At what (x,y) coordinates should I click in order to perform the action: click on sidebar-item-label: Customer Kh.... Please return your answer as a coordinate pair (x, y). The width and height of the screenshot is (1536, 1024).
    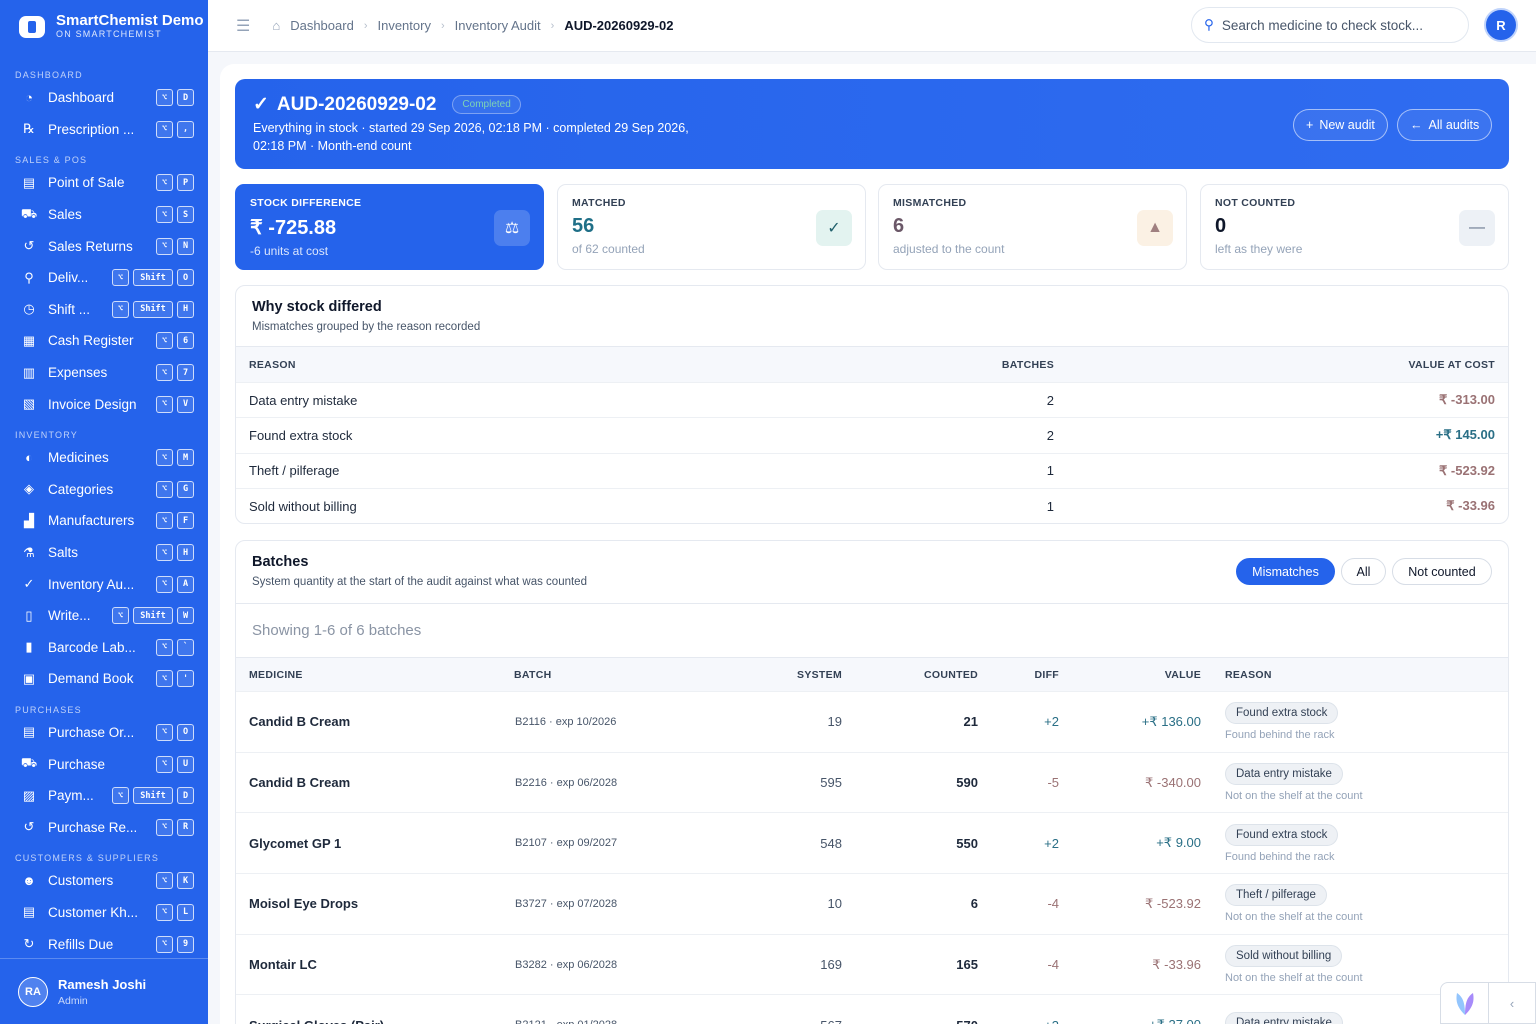
    Looking at the image, I should click on (93, 912).